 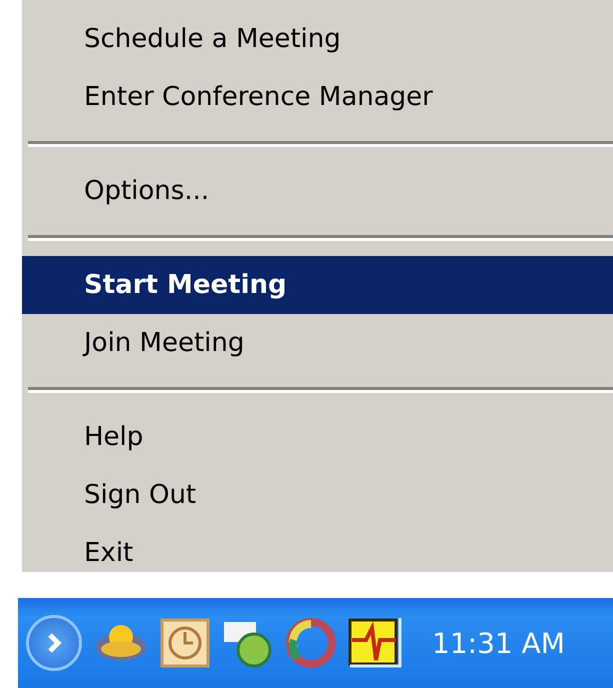 I want to click on clock-icon, so click(x=185, y=643).